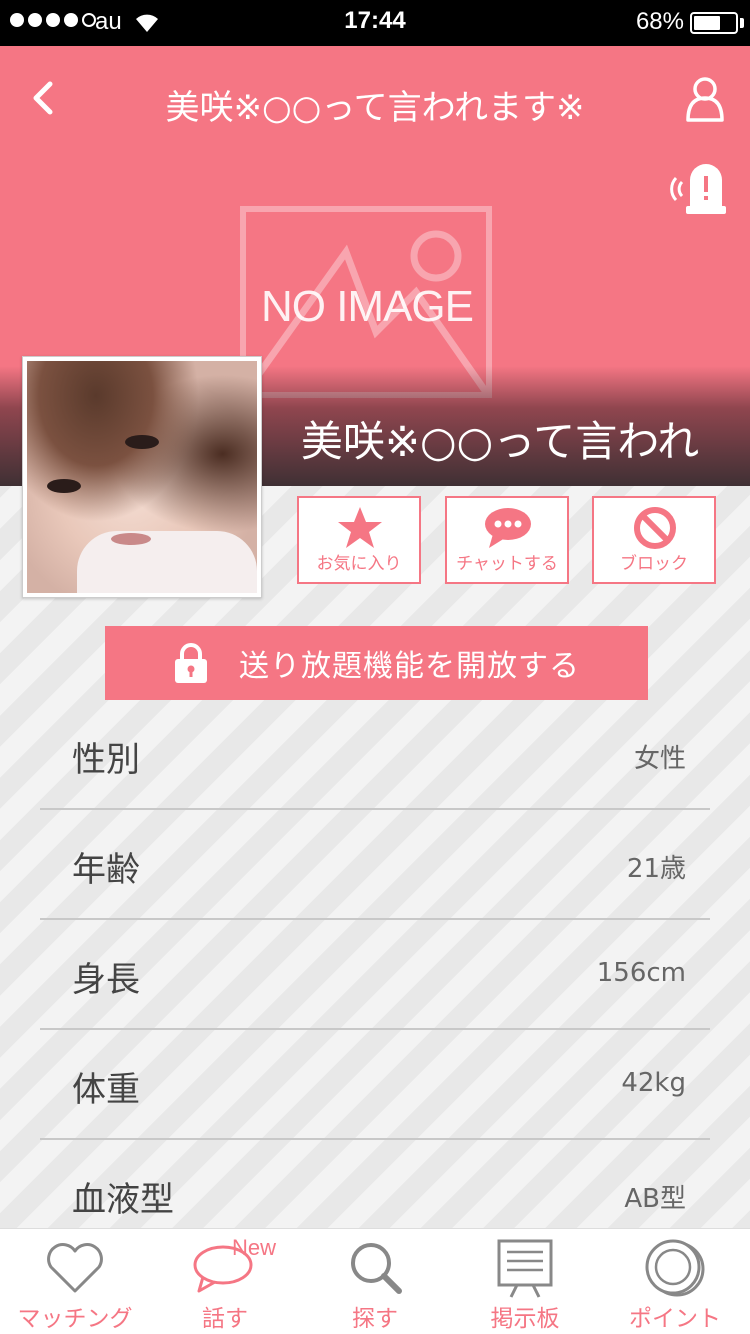  What do you see at coordinates (508, 528) in the screenshot?
I see `chat-bubble-icon` at bounding box center [508, 528].